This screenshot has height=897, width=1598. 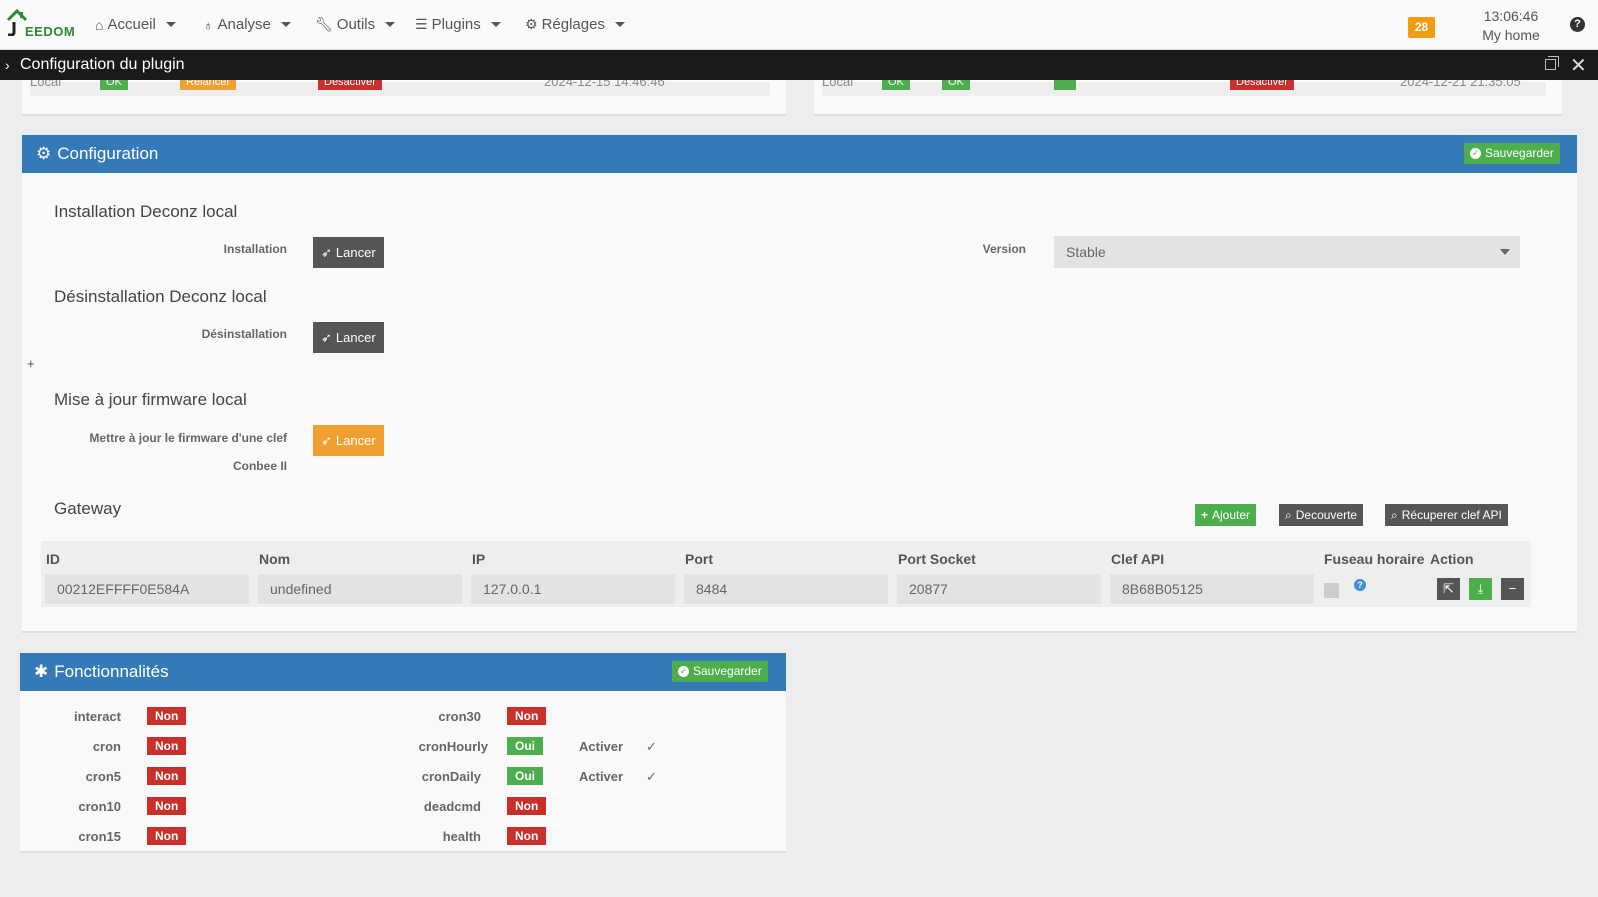 I want to click on col-header-port: Port, so click(x=699, y=559).